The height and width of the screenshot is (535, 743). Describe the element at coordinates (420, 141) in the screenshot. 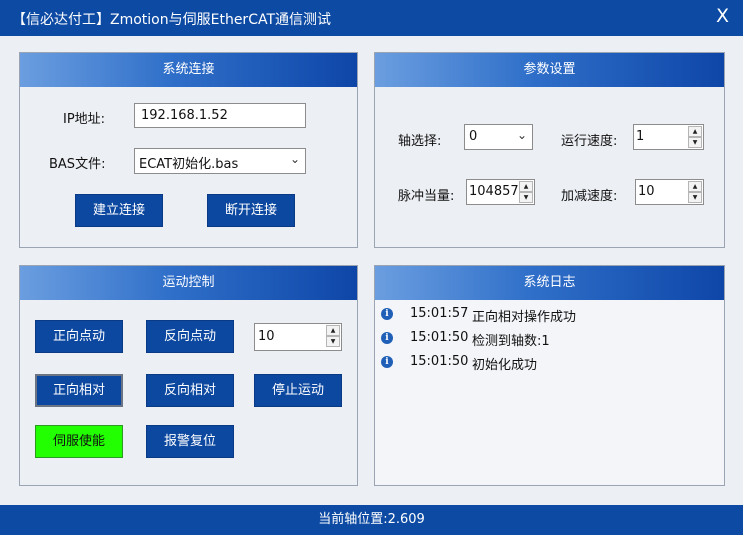

I see `axis-label: 轴选择:` at that location.